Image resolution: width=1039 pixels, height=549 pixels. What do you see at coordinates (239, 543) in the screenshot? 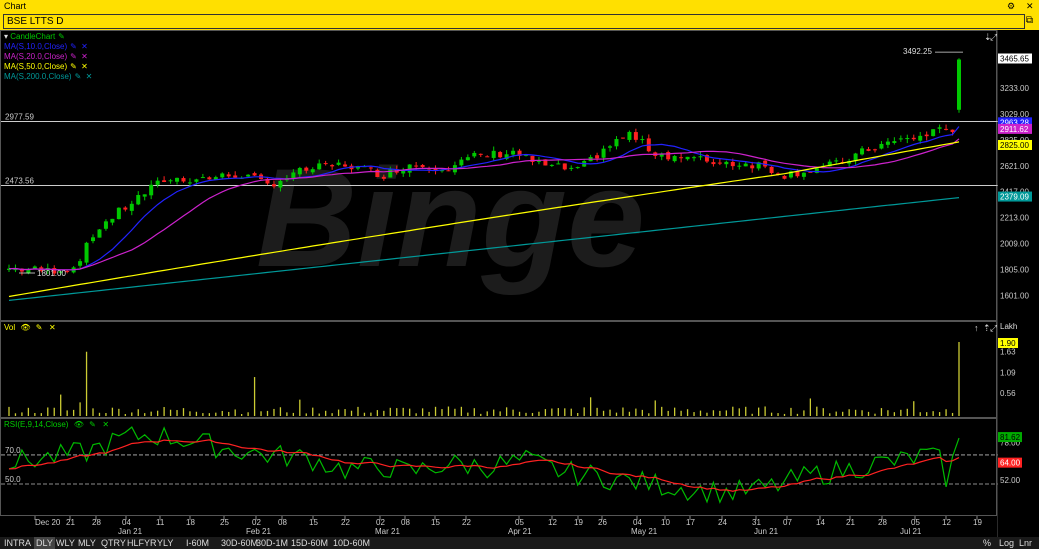
I see `timeframe-30d-60m: 30D-60M` at bounding box center [239, 543].